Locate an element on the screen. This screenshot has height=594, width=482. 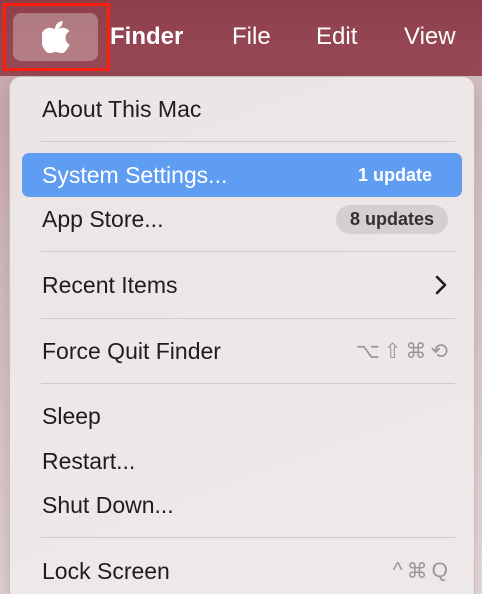
menu-item-label: Recent Items is located at coordinates (110, 284).